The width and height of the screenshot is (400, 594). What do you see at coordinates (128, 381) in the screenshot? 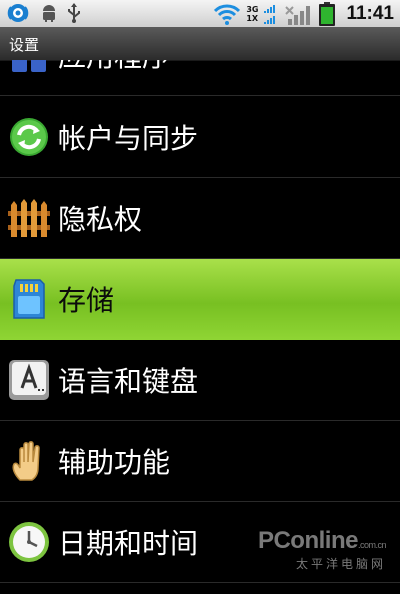
I see `settings-item-label: 语言和键盘` at bounding box center [128, 381].